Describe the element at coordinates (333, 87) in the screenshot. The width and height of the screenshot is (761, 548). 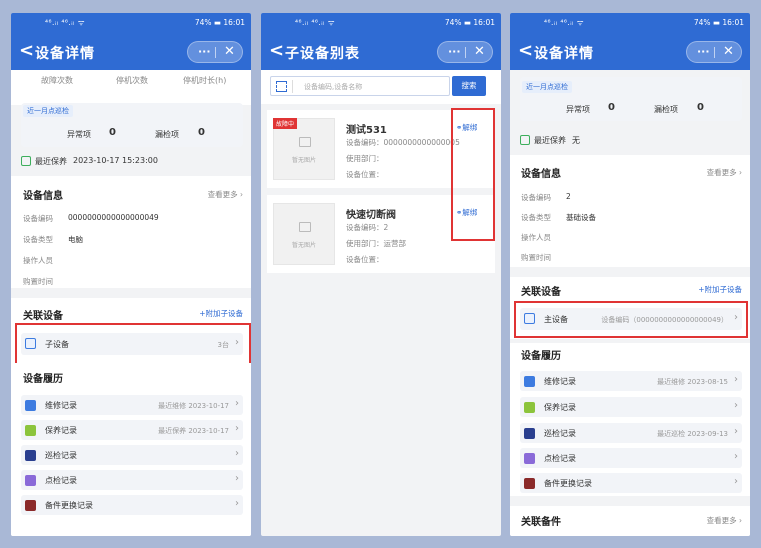
I see `search-placeholder: 设备编码,设备名称` at that location.